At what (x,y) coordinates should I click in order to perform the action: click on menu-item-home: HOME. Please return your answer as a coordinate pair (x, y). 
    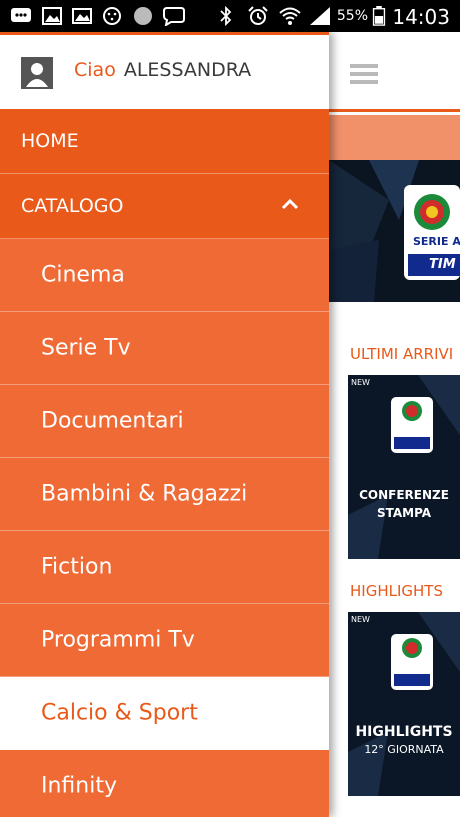
    Looking at the image, I should click on (164, 141).